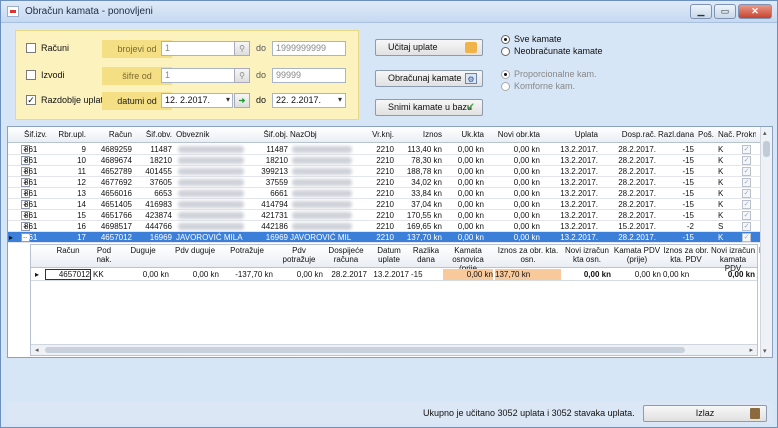 The height and width of the screenshot is (428, 778). I want to click on maximize-button: ▭, so click(725, 11).